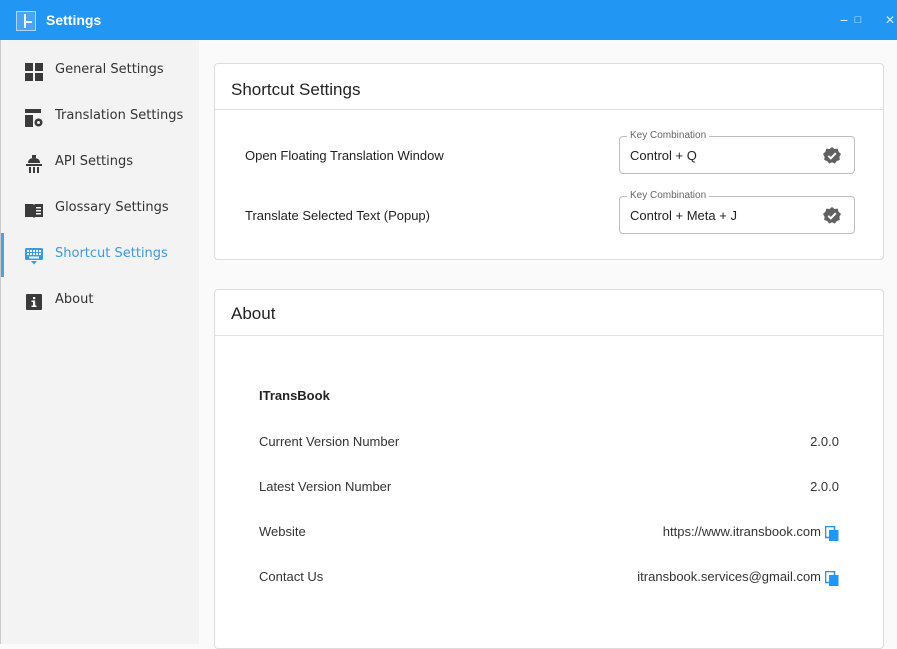  I want to click on close-button: ✕, so click(888, 20).